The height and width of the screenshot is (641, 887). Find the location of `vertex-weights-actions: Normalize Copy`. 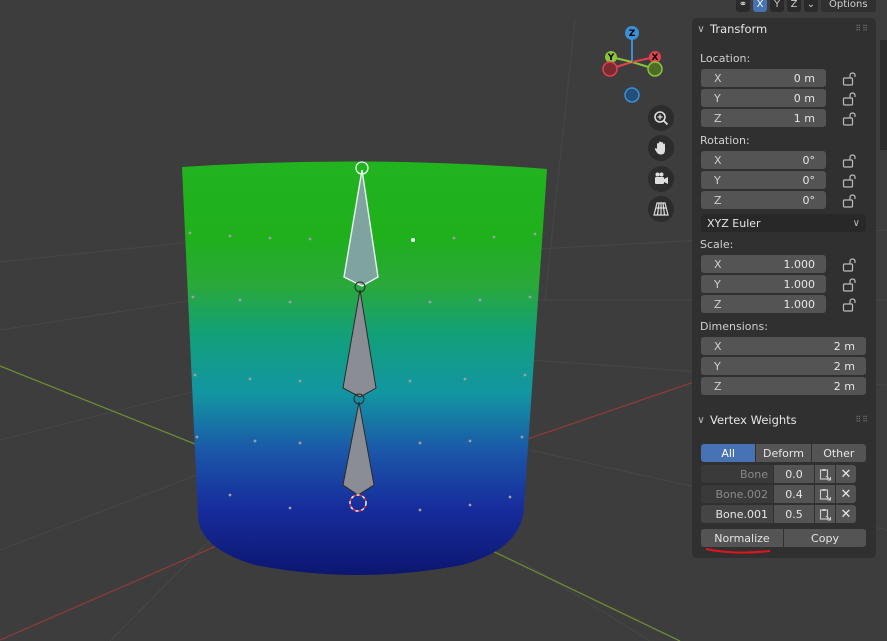

vertex-weights-actions: Normalize Copy is located at coordinates (783, 538).